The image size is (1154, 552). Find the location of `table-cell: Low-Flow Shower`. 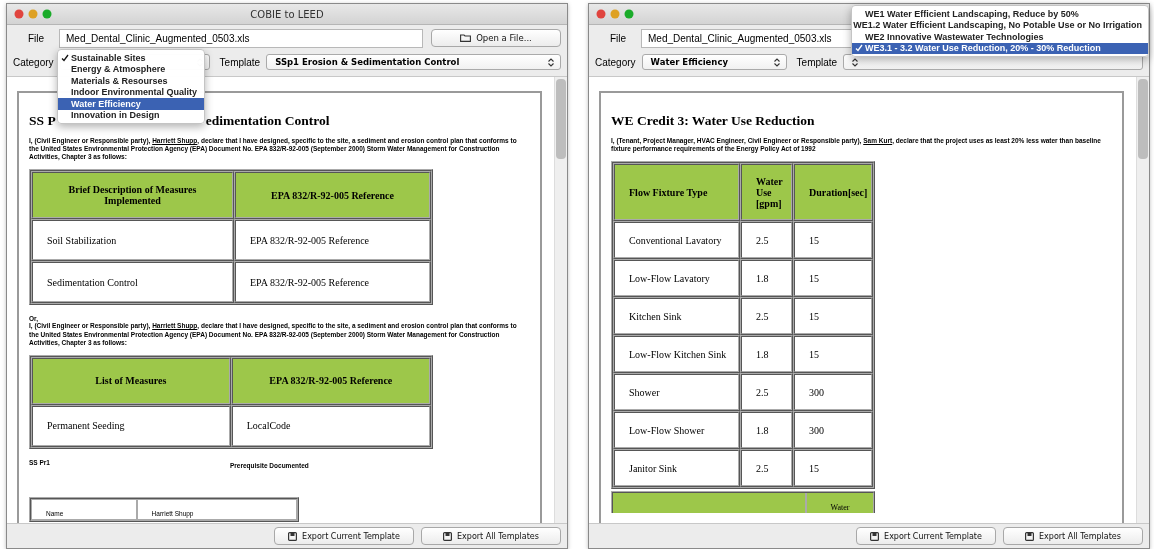

table-cell: Low-Flow Shower is located at coordinates (676, 430).